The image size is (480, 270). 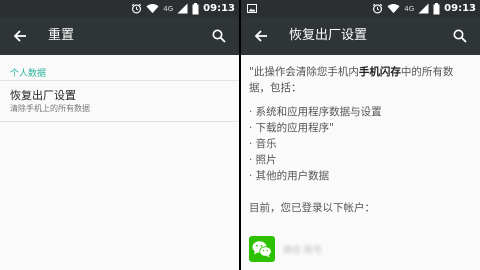 I want to click on list-item: · 下载的应用程序", so click(x=292, y=128).